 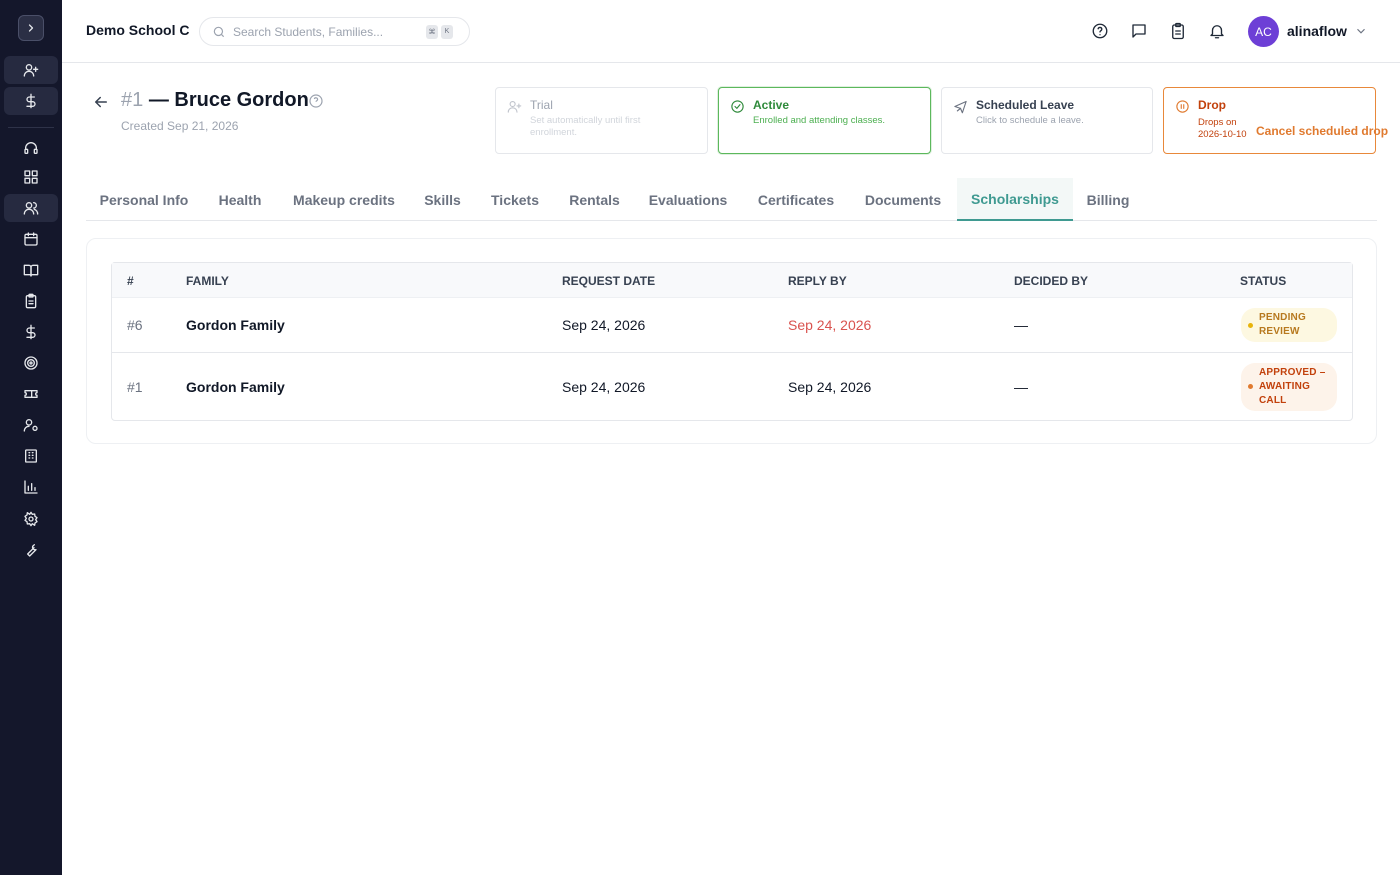 I want to click on messages-button, so click(x=1139, y=31).